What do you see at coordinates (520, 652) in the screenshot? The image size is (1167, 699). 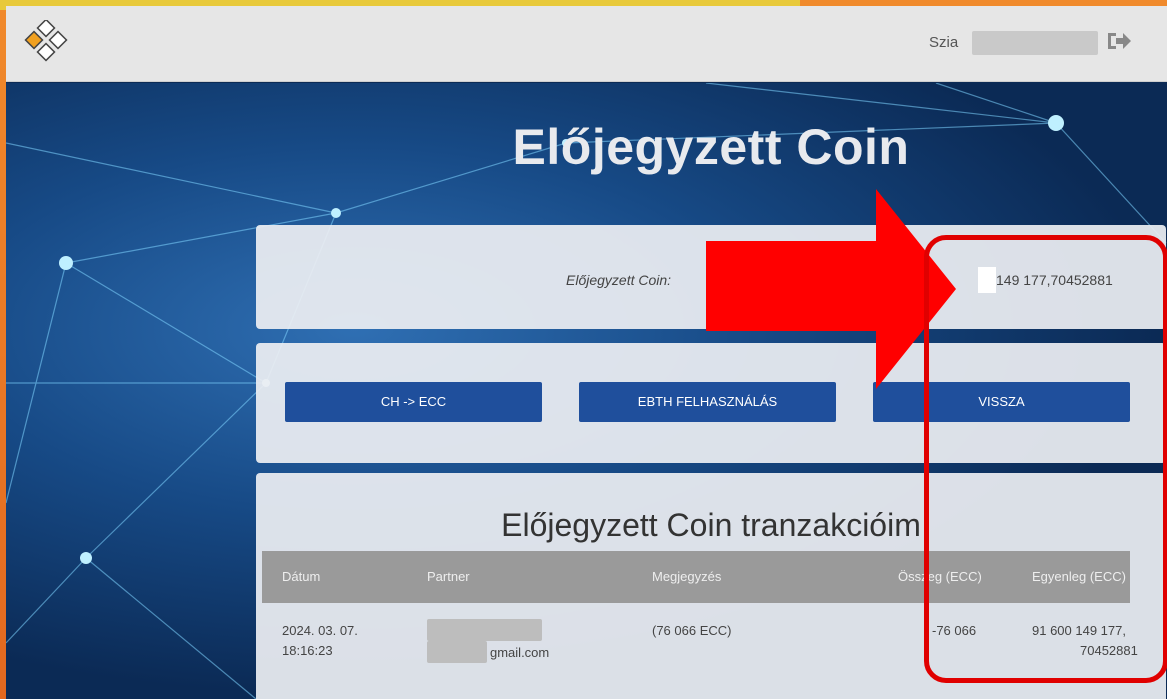 I see `row-partner-suffix: gmail.com` at bounding box center [520, 652].